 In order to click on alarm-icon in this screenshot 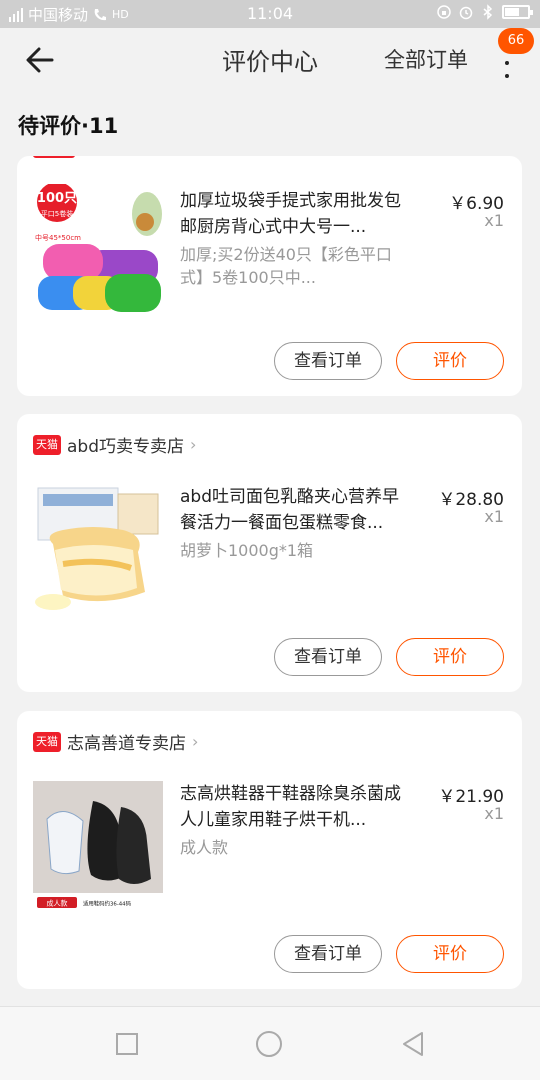, I will do `click(466, 13)`.